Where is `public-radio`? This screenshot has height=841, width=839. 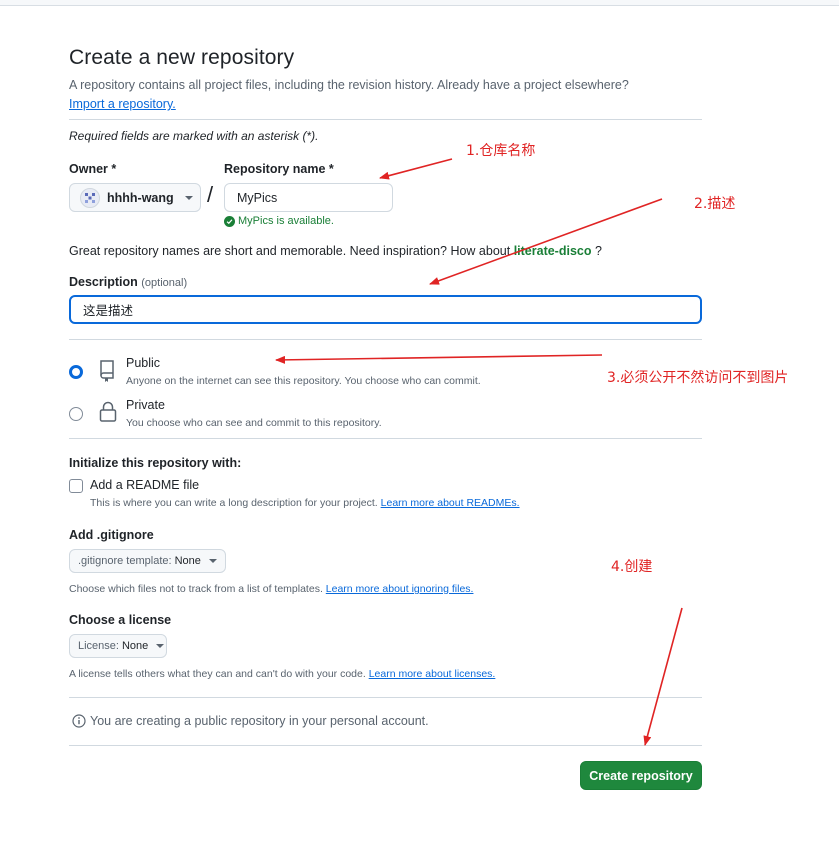
public-radio is located at coordinates (76, 372).